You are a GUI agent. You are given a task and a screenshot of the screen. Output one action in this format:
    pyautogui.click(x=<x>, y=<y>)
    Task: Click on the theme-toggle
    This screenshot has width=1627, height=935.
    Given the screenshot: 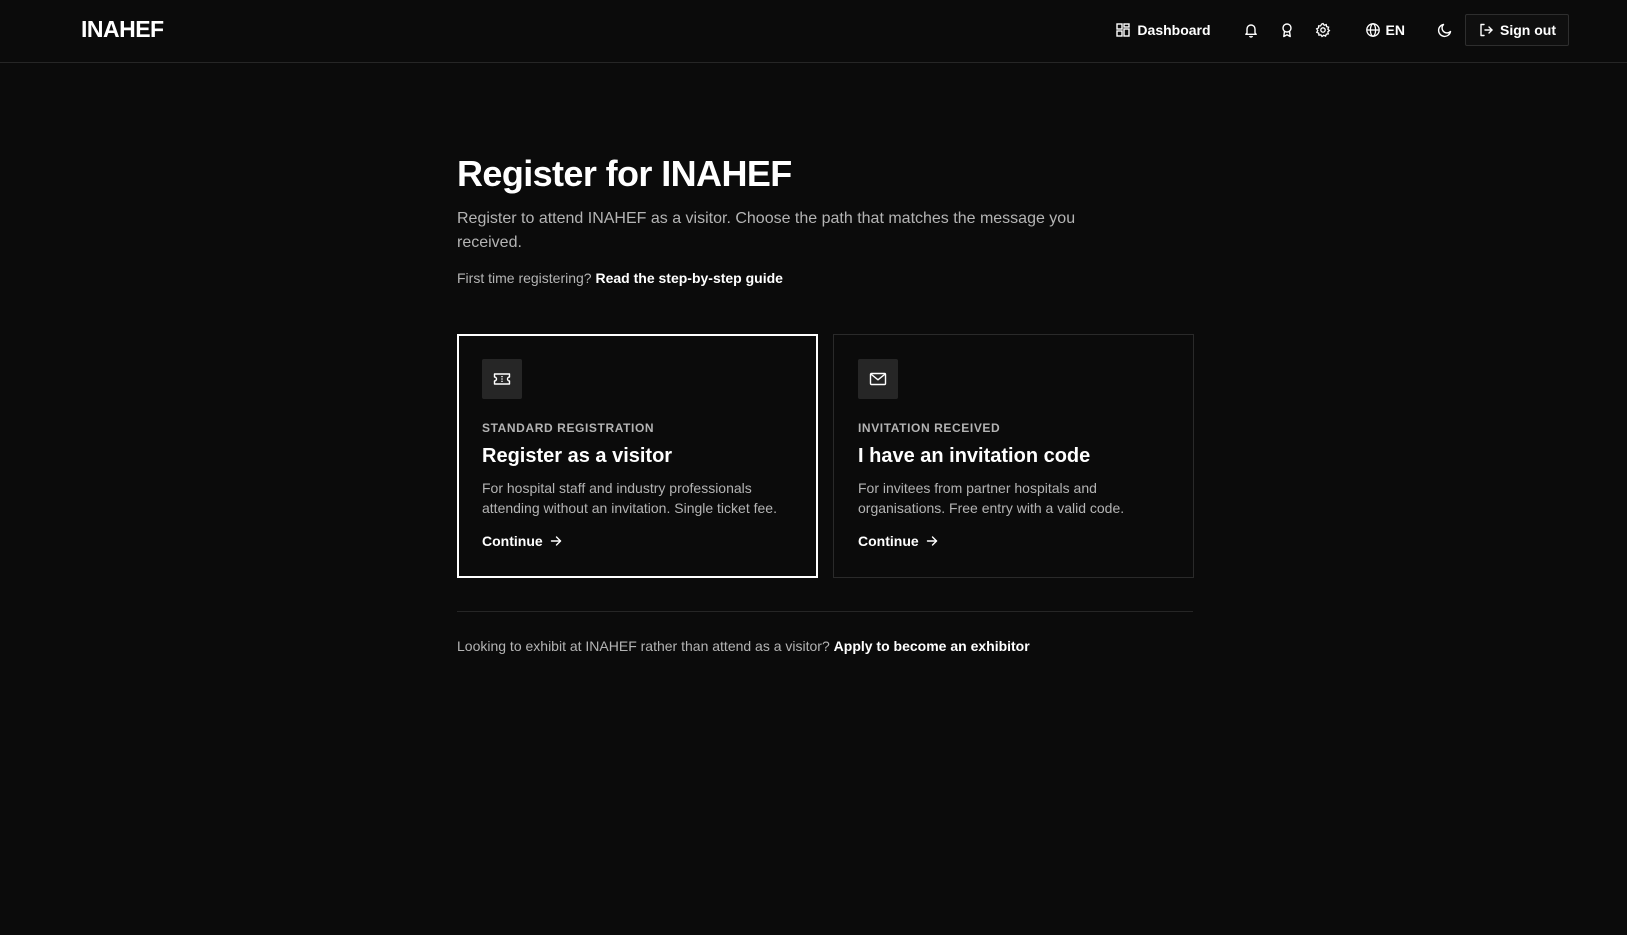 What is the action you would take?
    pyautogui.click(x=1445, y=30)
    